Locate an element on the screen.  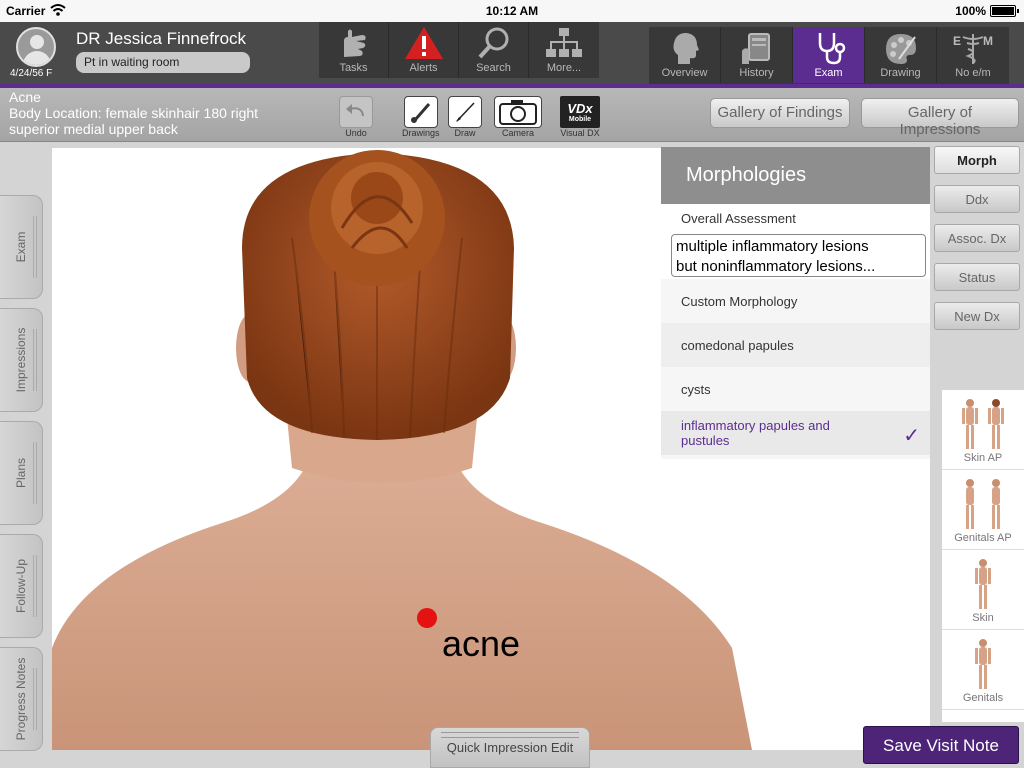
thumbnail-genitals-ap: Genitals AP is located at coordinates (983, 510).